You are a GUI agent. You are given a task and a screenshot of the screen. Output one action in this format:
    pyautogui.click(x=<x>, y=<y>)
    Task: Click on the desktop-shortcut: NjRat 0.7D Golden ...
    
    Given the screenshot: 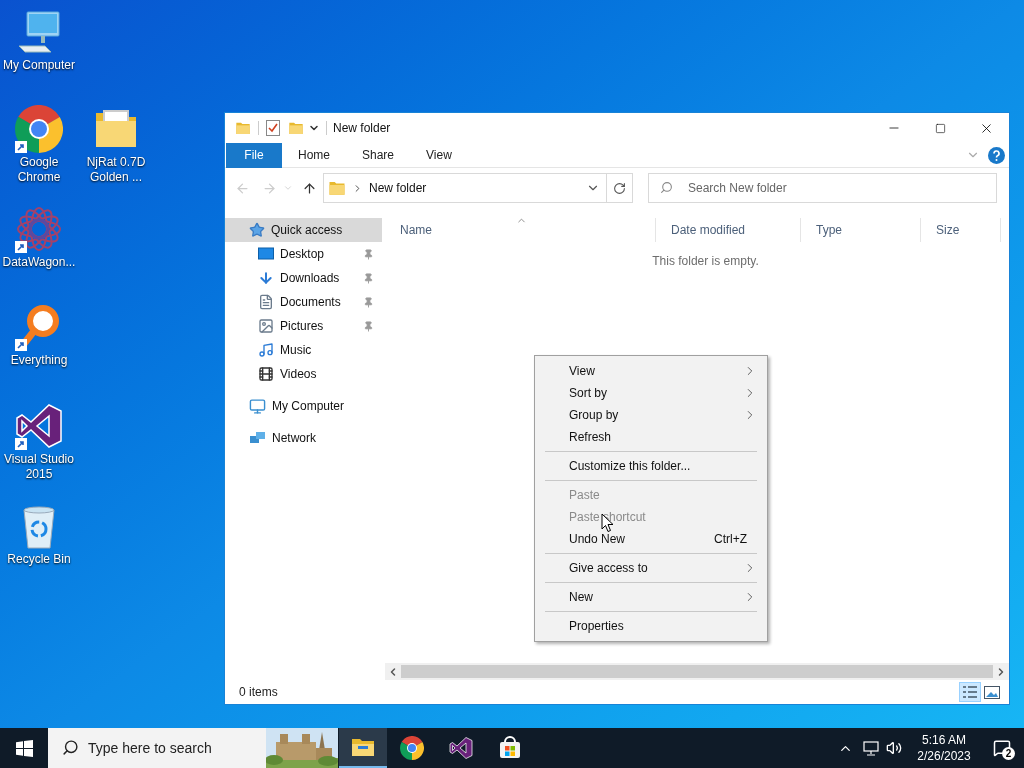 What is the action you would take?
    pyautogui.click(x=116, y=145)
    